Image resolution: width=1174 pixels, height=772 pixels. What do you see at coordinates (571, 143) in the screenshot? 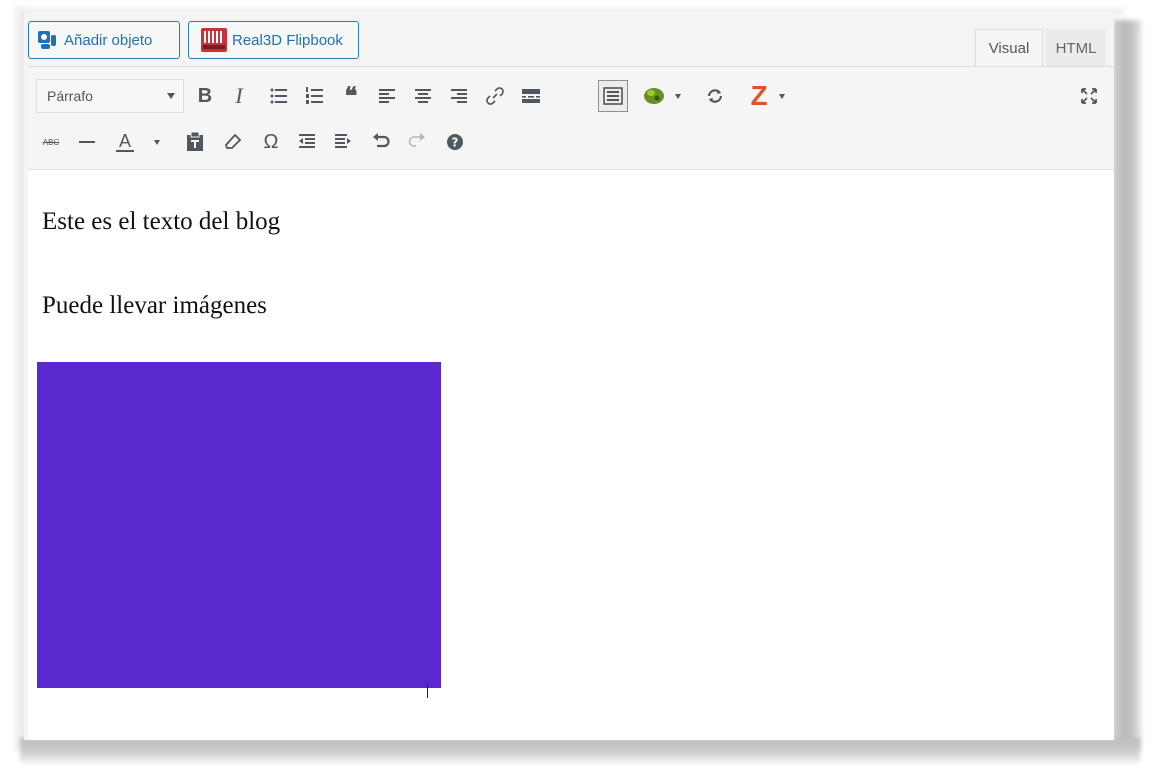
I see `toolbar-row-2: ABC A Ω ?` at bounding box center [571, 143].